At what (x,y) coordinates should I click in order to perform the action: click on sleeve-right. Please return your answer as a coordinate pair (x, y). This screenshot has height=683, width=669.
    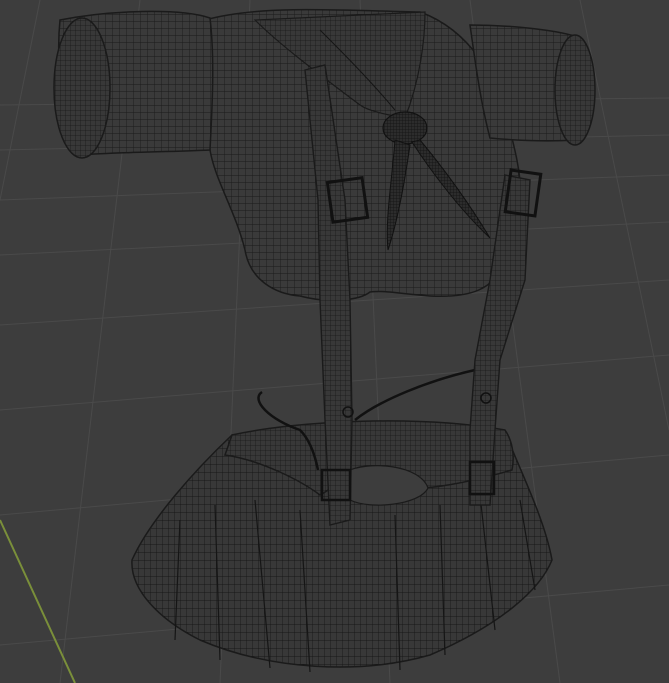
    Looking at the image, I should click on (532, 85).